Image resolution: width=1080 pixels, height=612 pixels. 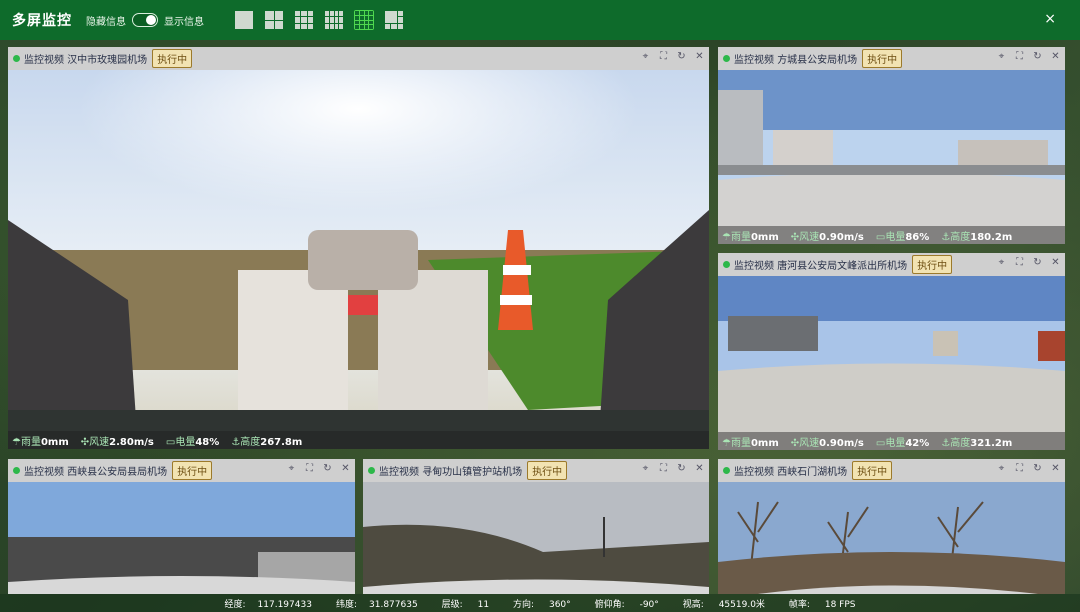 I want to click on info-toggle, so click(x=145, y=20).